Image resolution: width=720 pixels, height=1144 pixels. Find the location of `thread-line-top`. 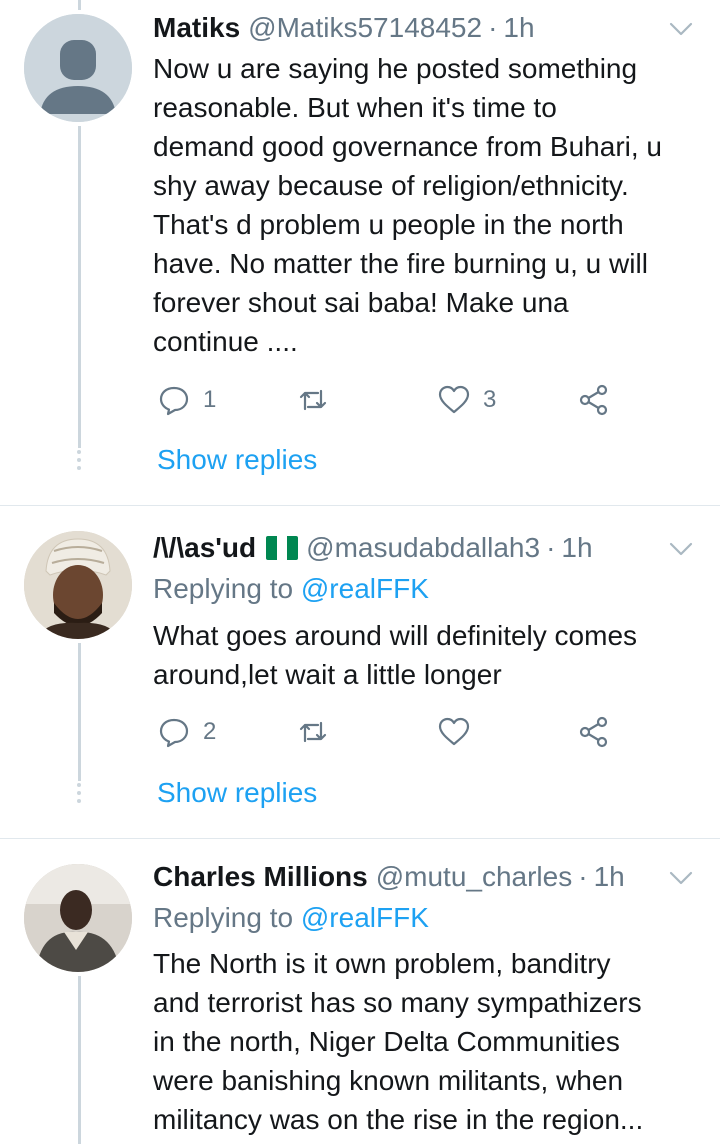

thread-line-top is located at coordinates (79, 5).